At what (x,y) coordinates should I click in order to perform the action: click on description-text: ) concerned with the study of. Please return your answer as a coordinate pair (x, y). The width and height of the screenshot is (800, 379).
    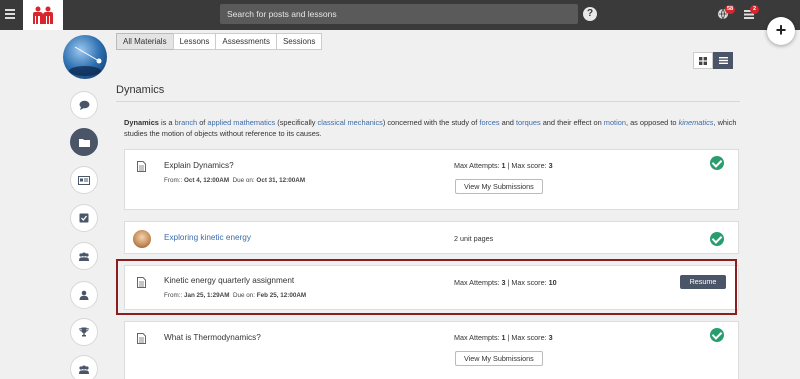
    Looking at the image, I should click on (431, 122).